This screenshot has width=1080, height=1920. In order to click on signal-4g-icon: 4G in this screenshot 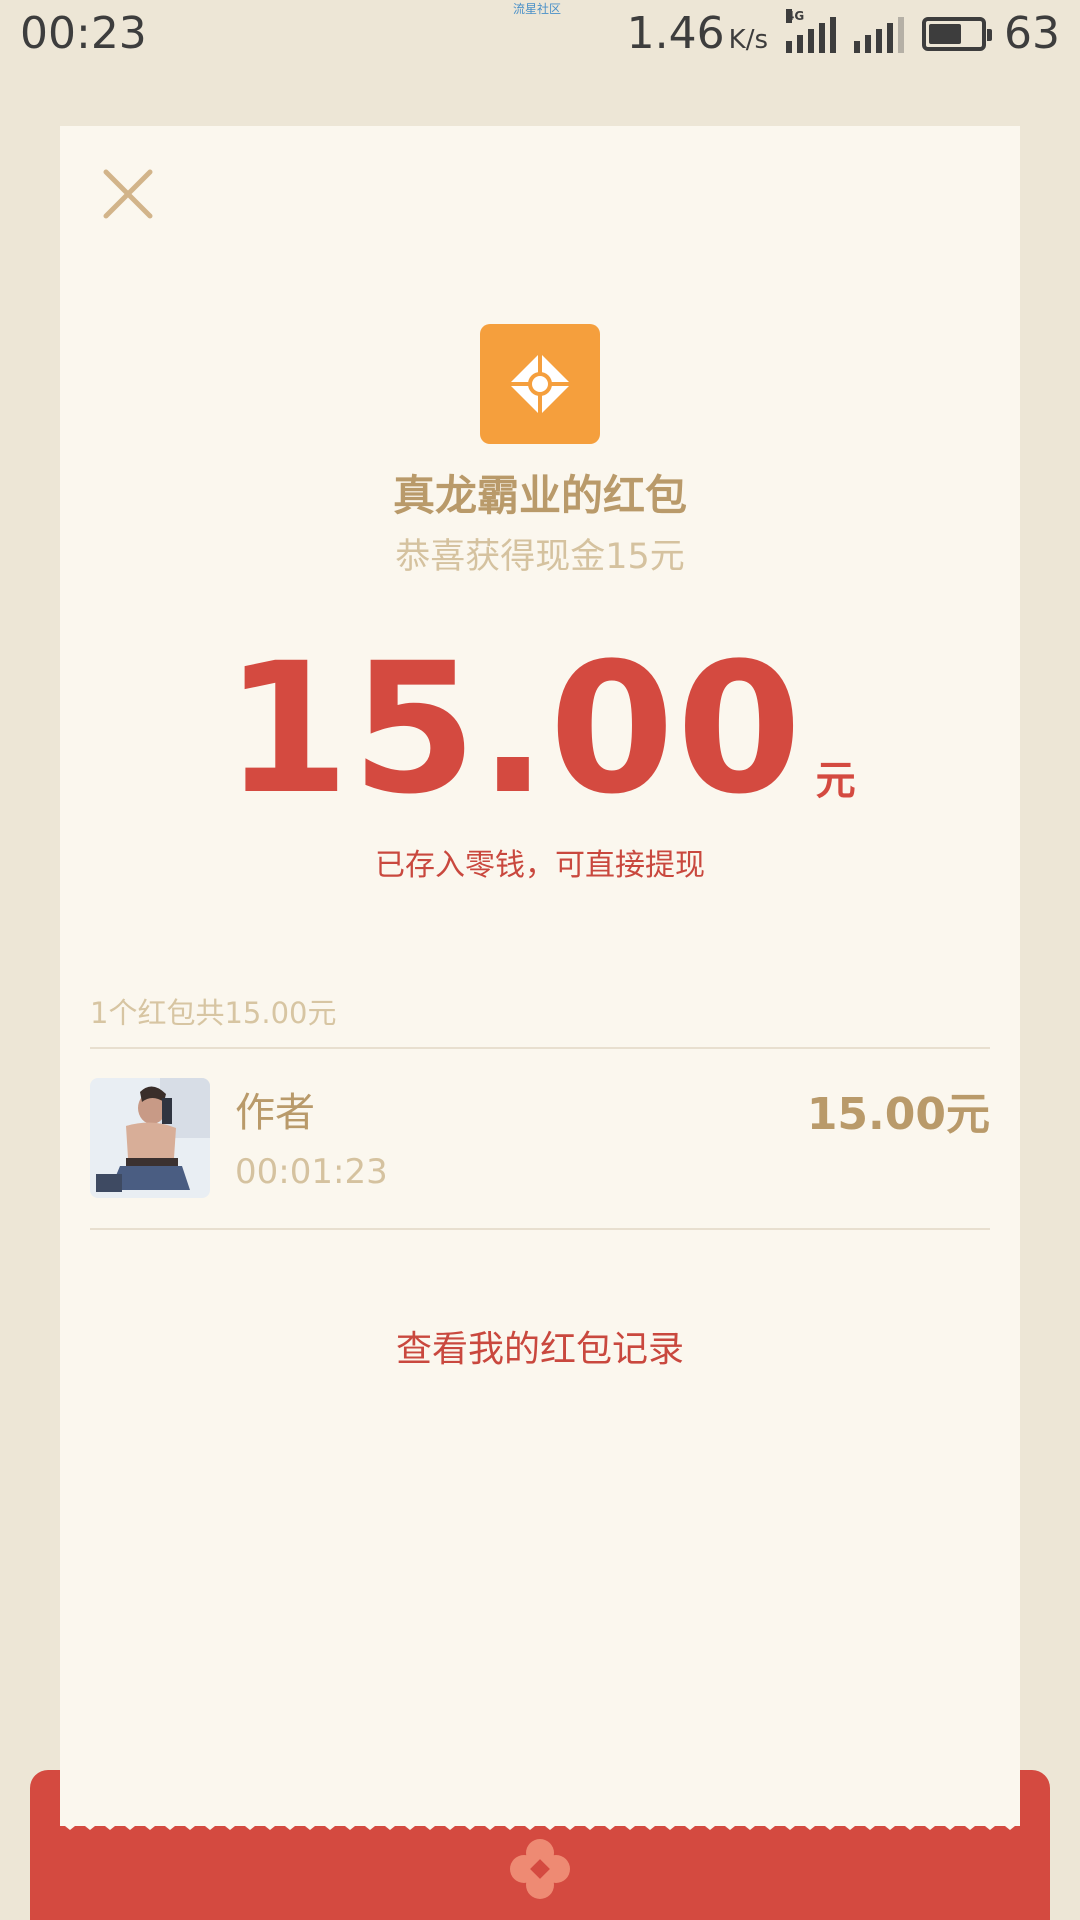, I will do `click(811, 30)`.